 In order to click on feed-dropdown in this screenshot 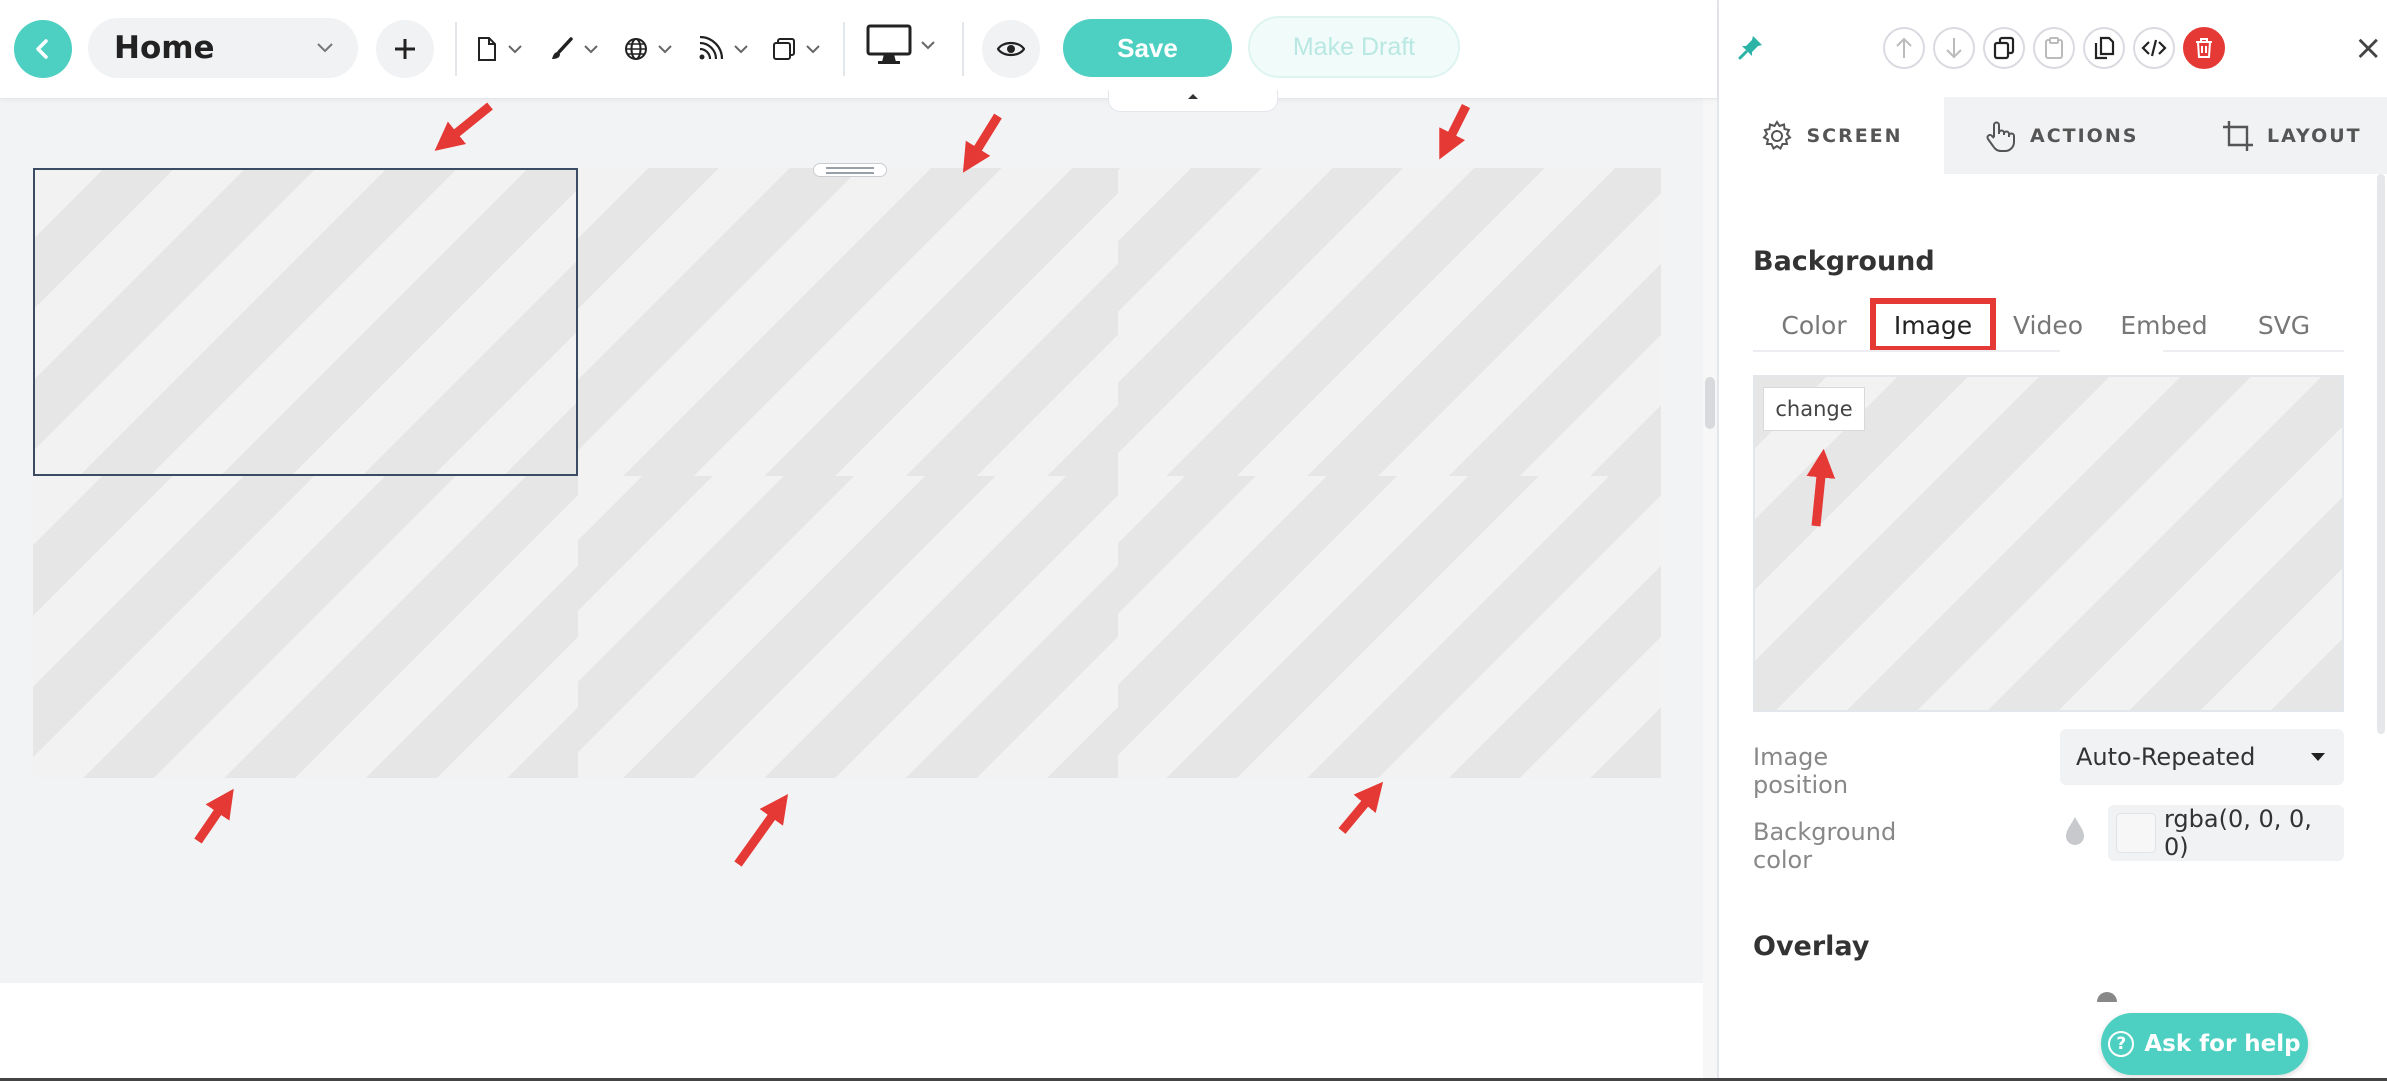, I will do `click(723, 49)`.